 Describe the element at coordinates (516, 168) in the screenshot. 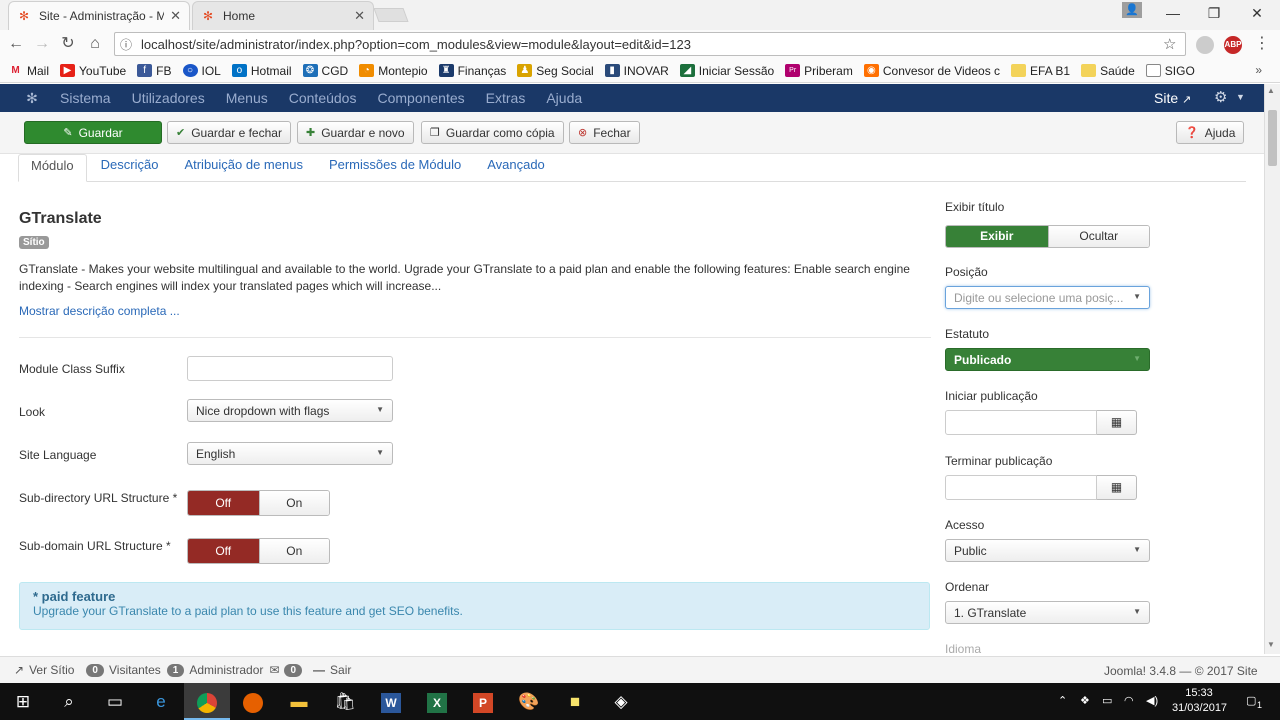

I see `tab-avancado: Avançado` at that location.